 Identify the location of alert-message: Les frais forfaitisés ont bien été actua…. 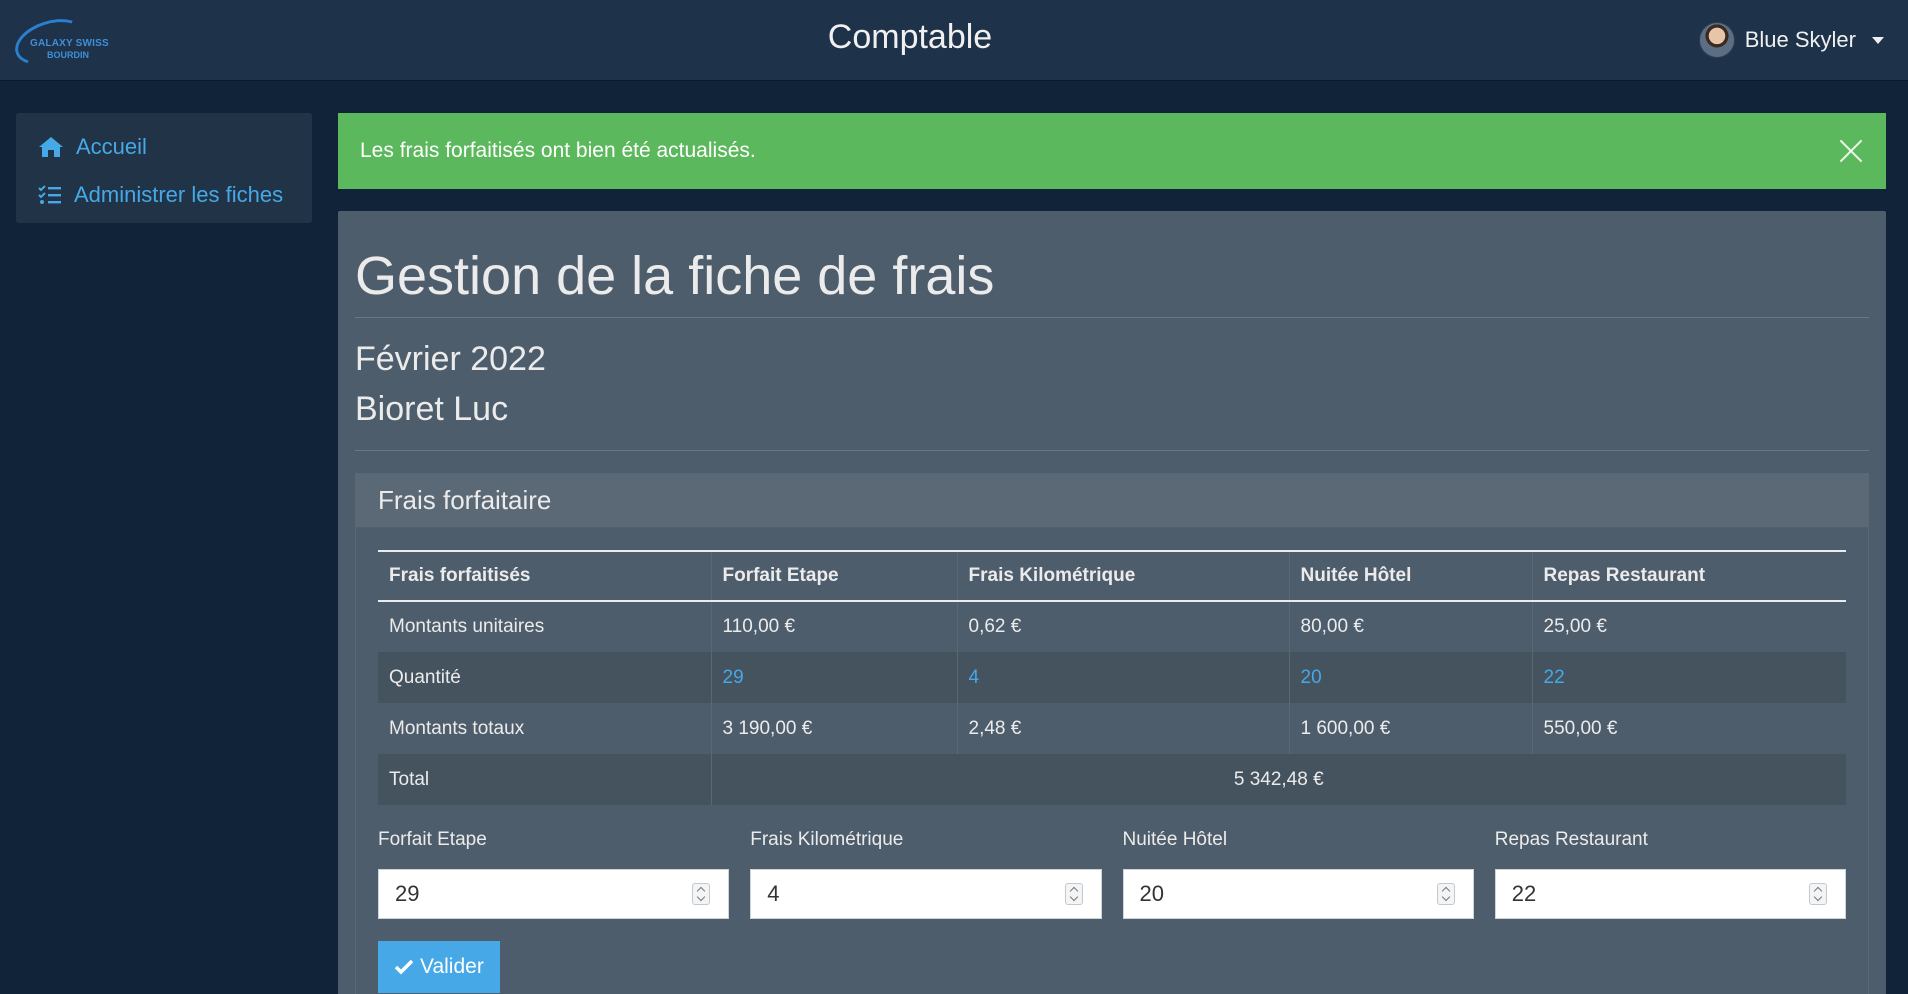
(558, 150).